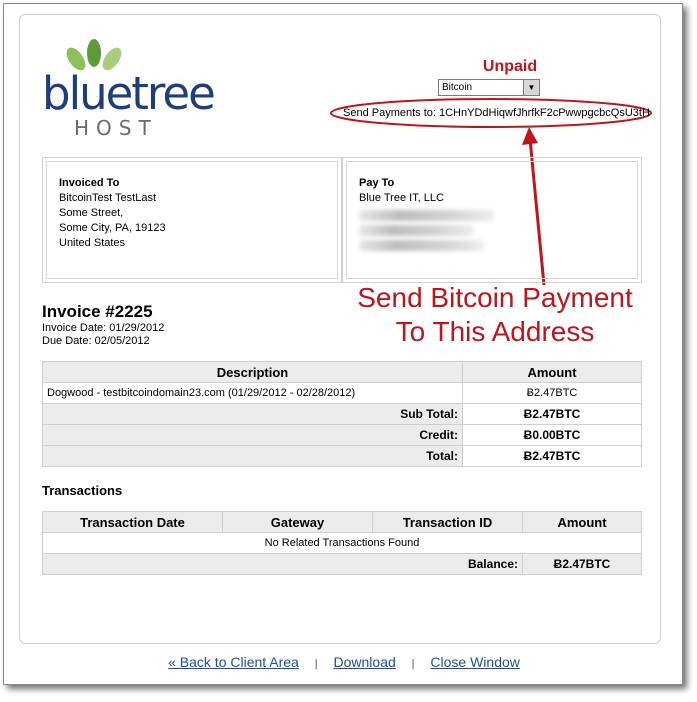  Describe the element at coordinates (582, 564) in the screenshot. I see `balance-value: Ƀ2.47BTC` at that location.